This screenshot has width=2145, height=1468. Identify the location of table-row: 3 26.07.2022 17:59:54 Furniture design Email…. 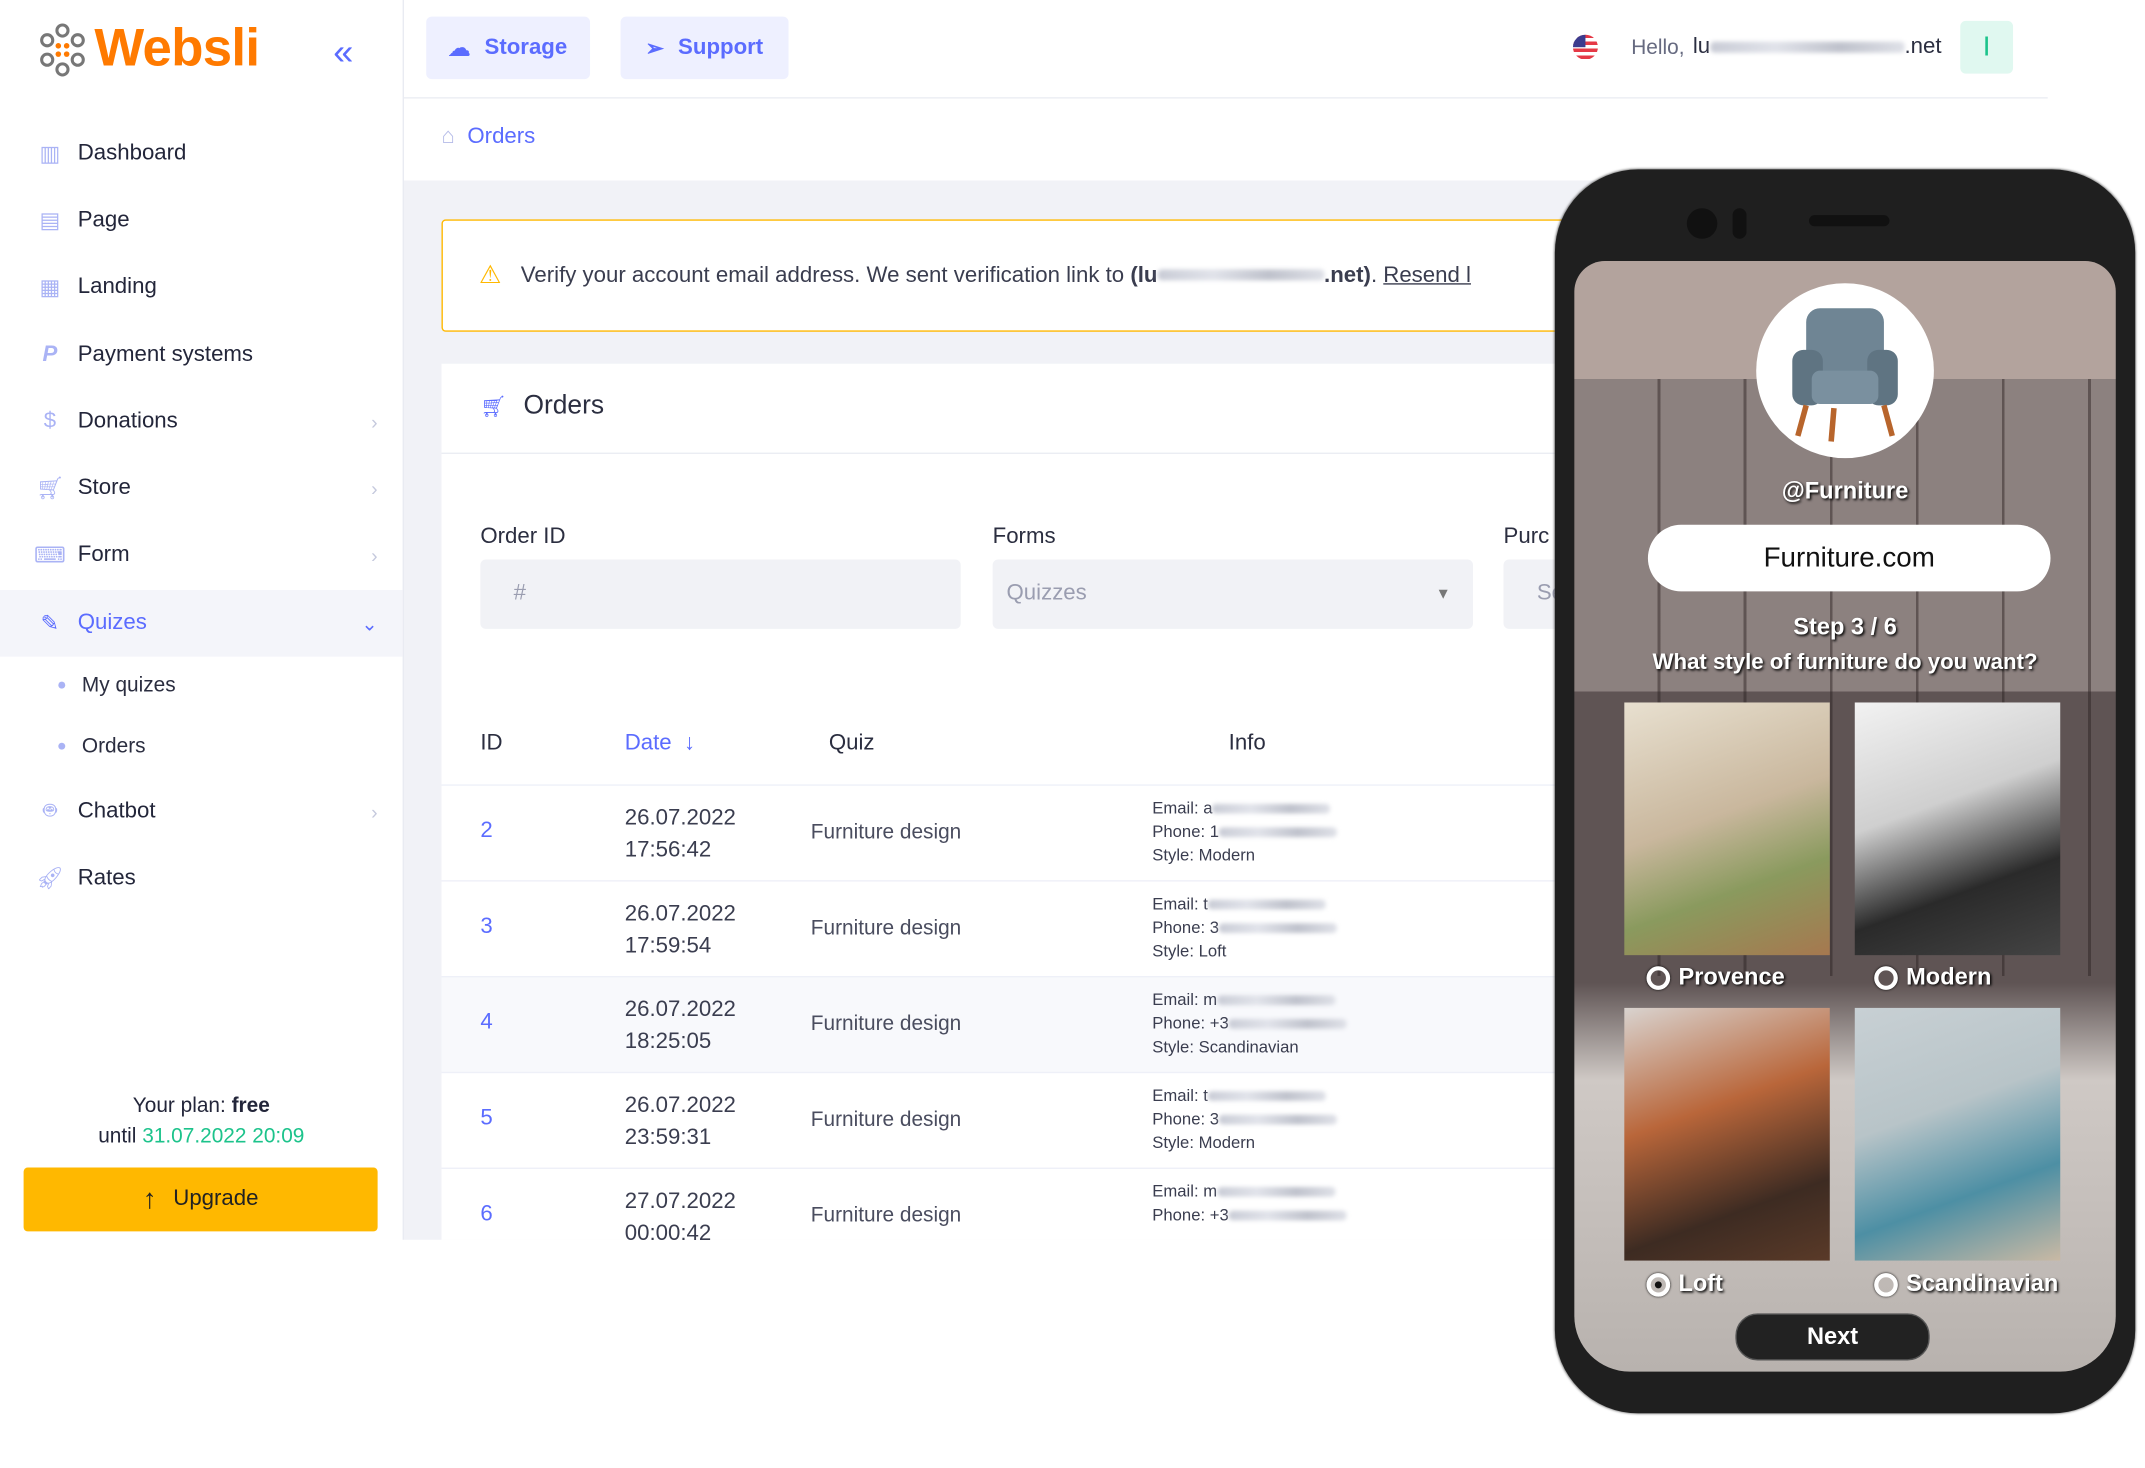
(1066, 928).